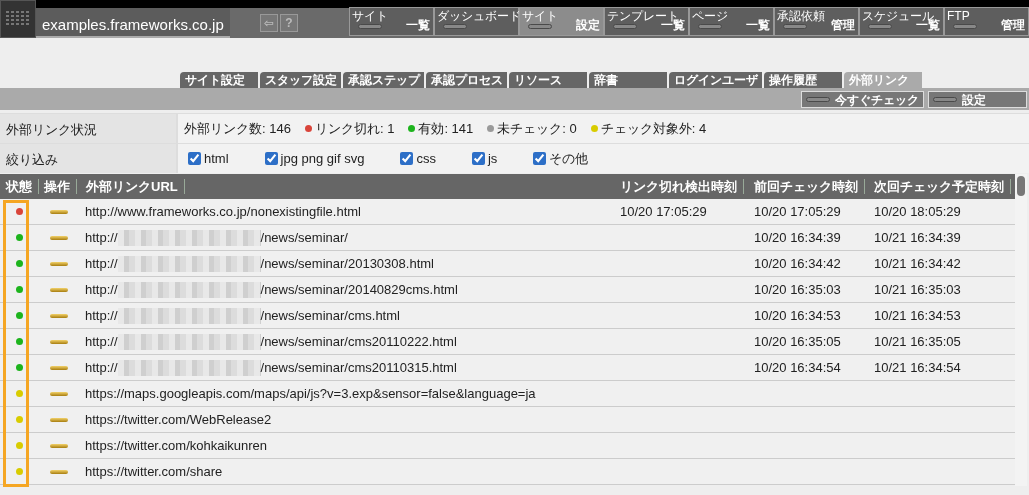 This screenshot has height=495, width=1029. Describe the element at coordinates (569, 158) in the screenshot. I see `checkbox-label: その他` at that location.